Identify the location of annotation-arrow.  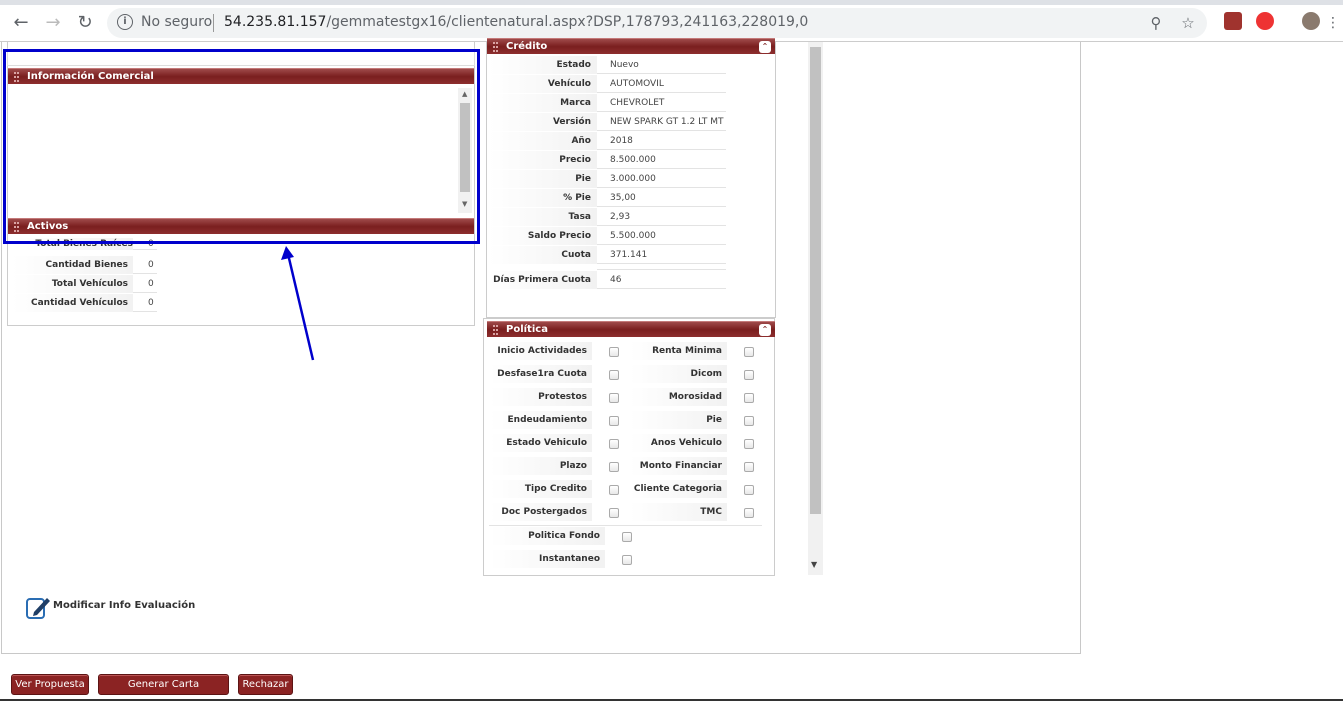
(298, 303).